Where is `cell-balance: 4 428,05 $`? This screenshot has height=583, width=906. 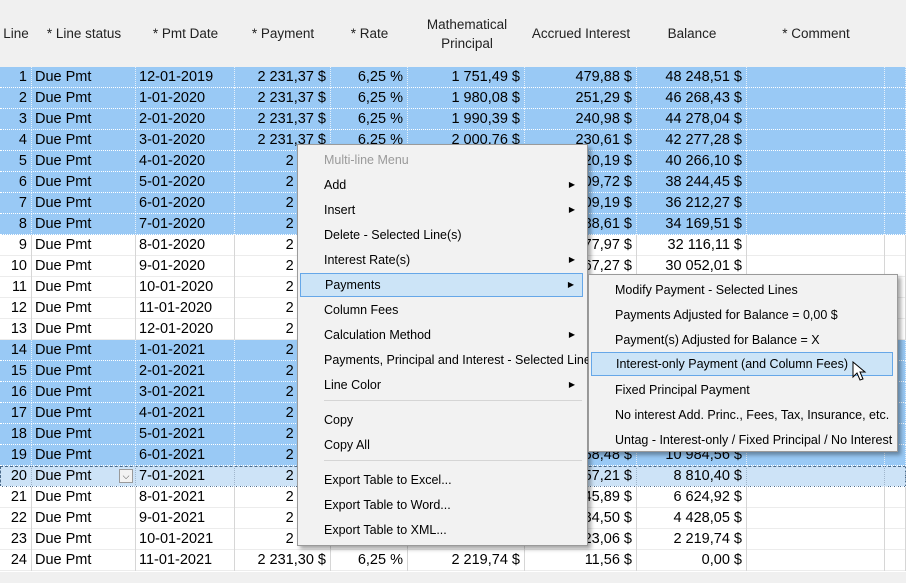 cell-balance: 4 428,05 $ is located at coordinates (692, 518).